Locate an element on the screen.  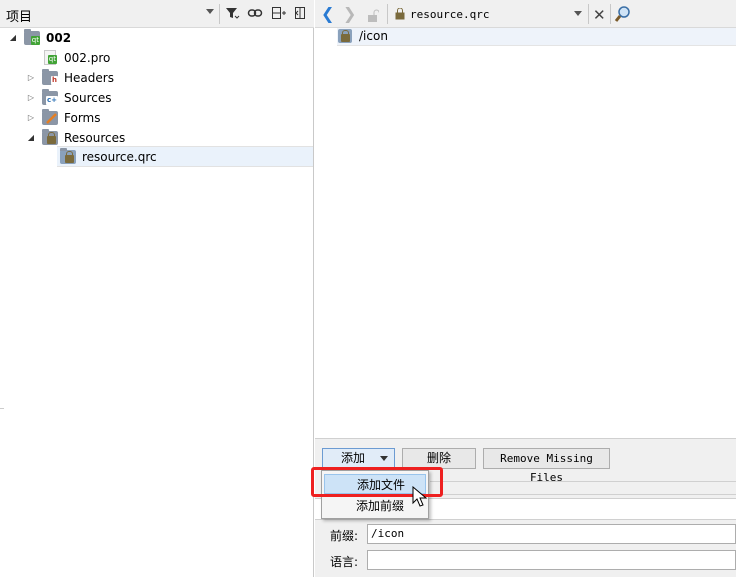
unlocked-icon is located at coordinates (373, 15).